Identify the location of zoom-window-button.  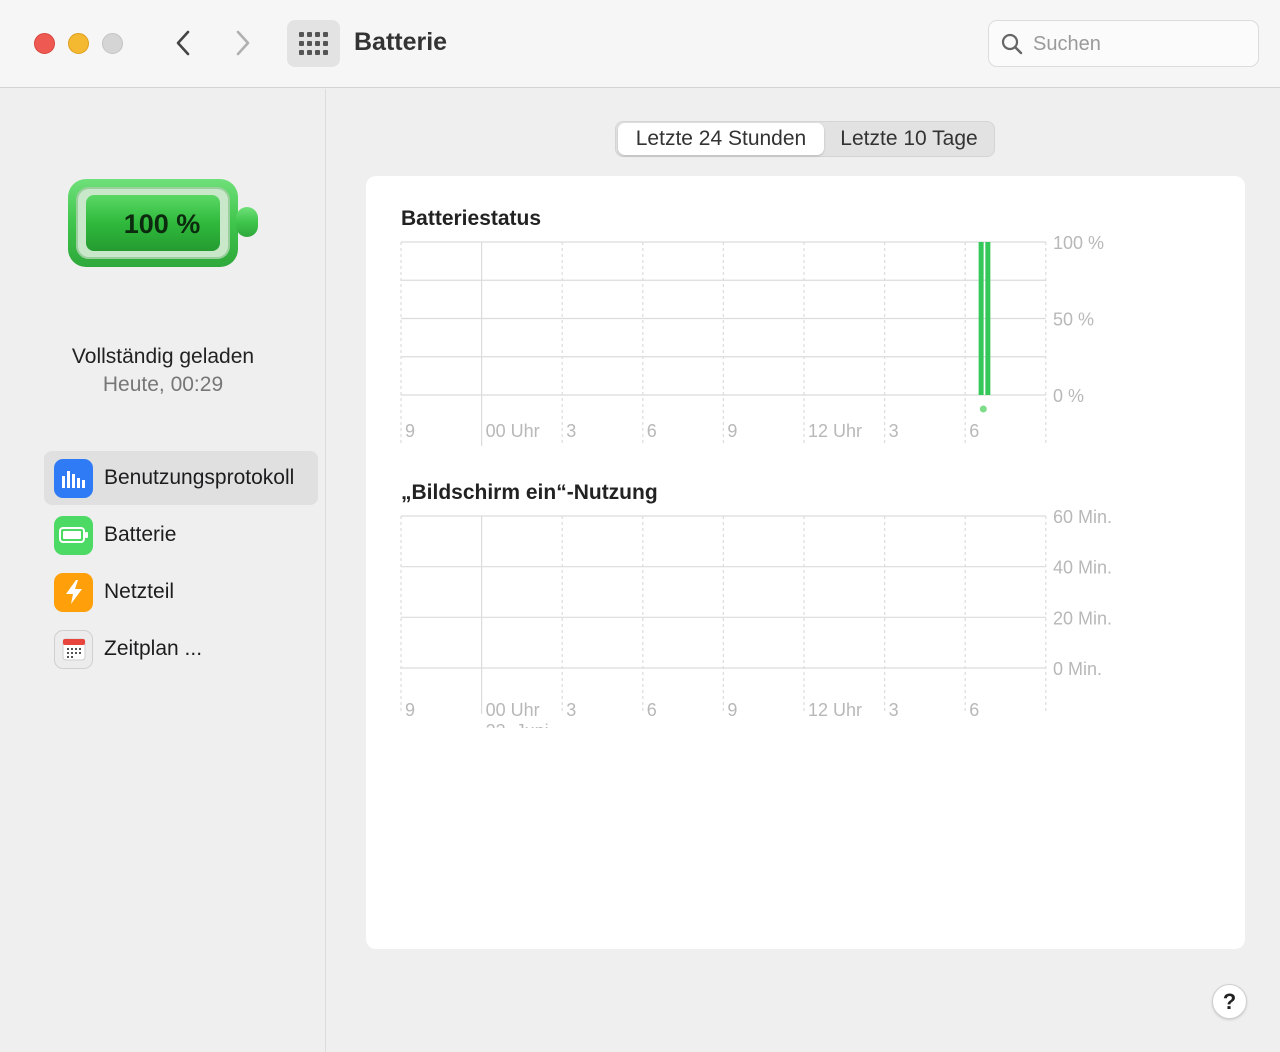
(112, 43).